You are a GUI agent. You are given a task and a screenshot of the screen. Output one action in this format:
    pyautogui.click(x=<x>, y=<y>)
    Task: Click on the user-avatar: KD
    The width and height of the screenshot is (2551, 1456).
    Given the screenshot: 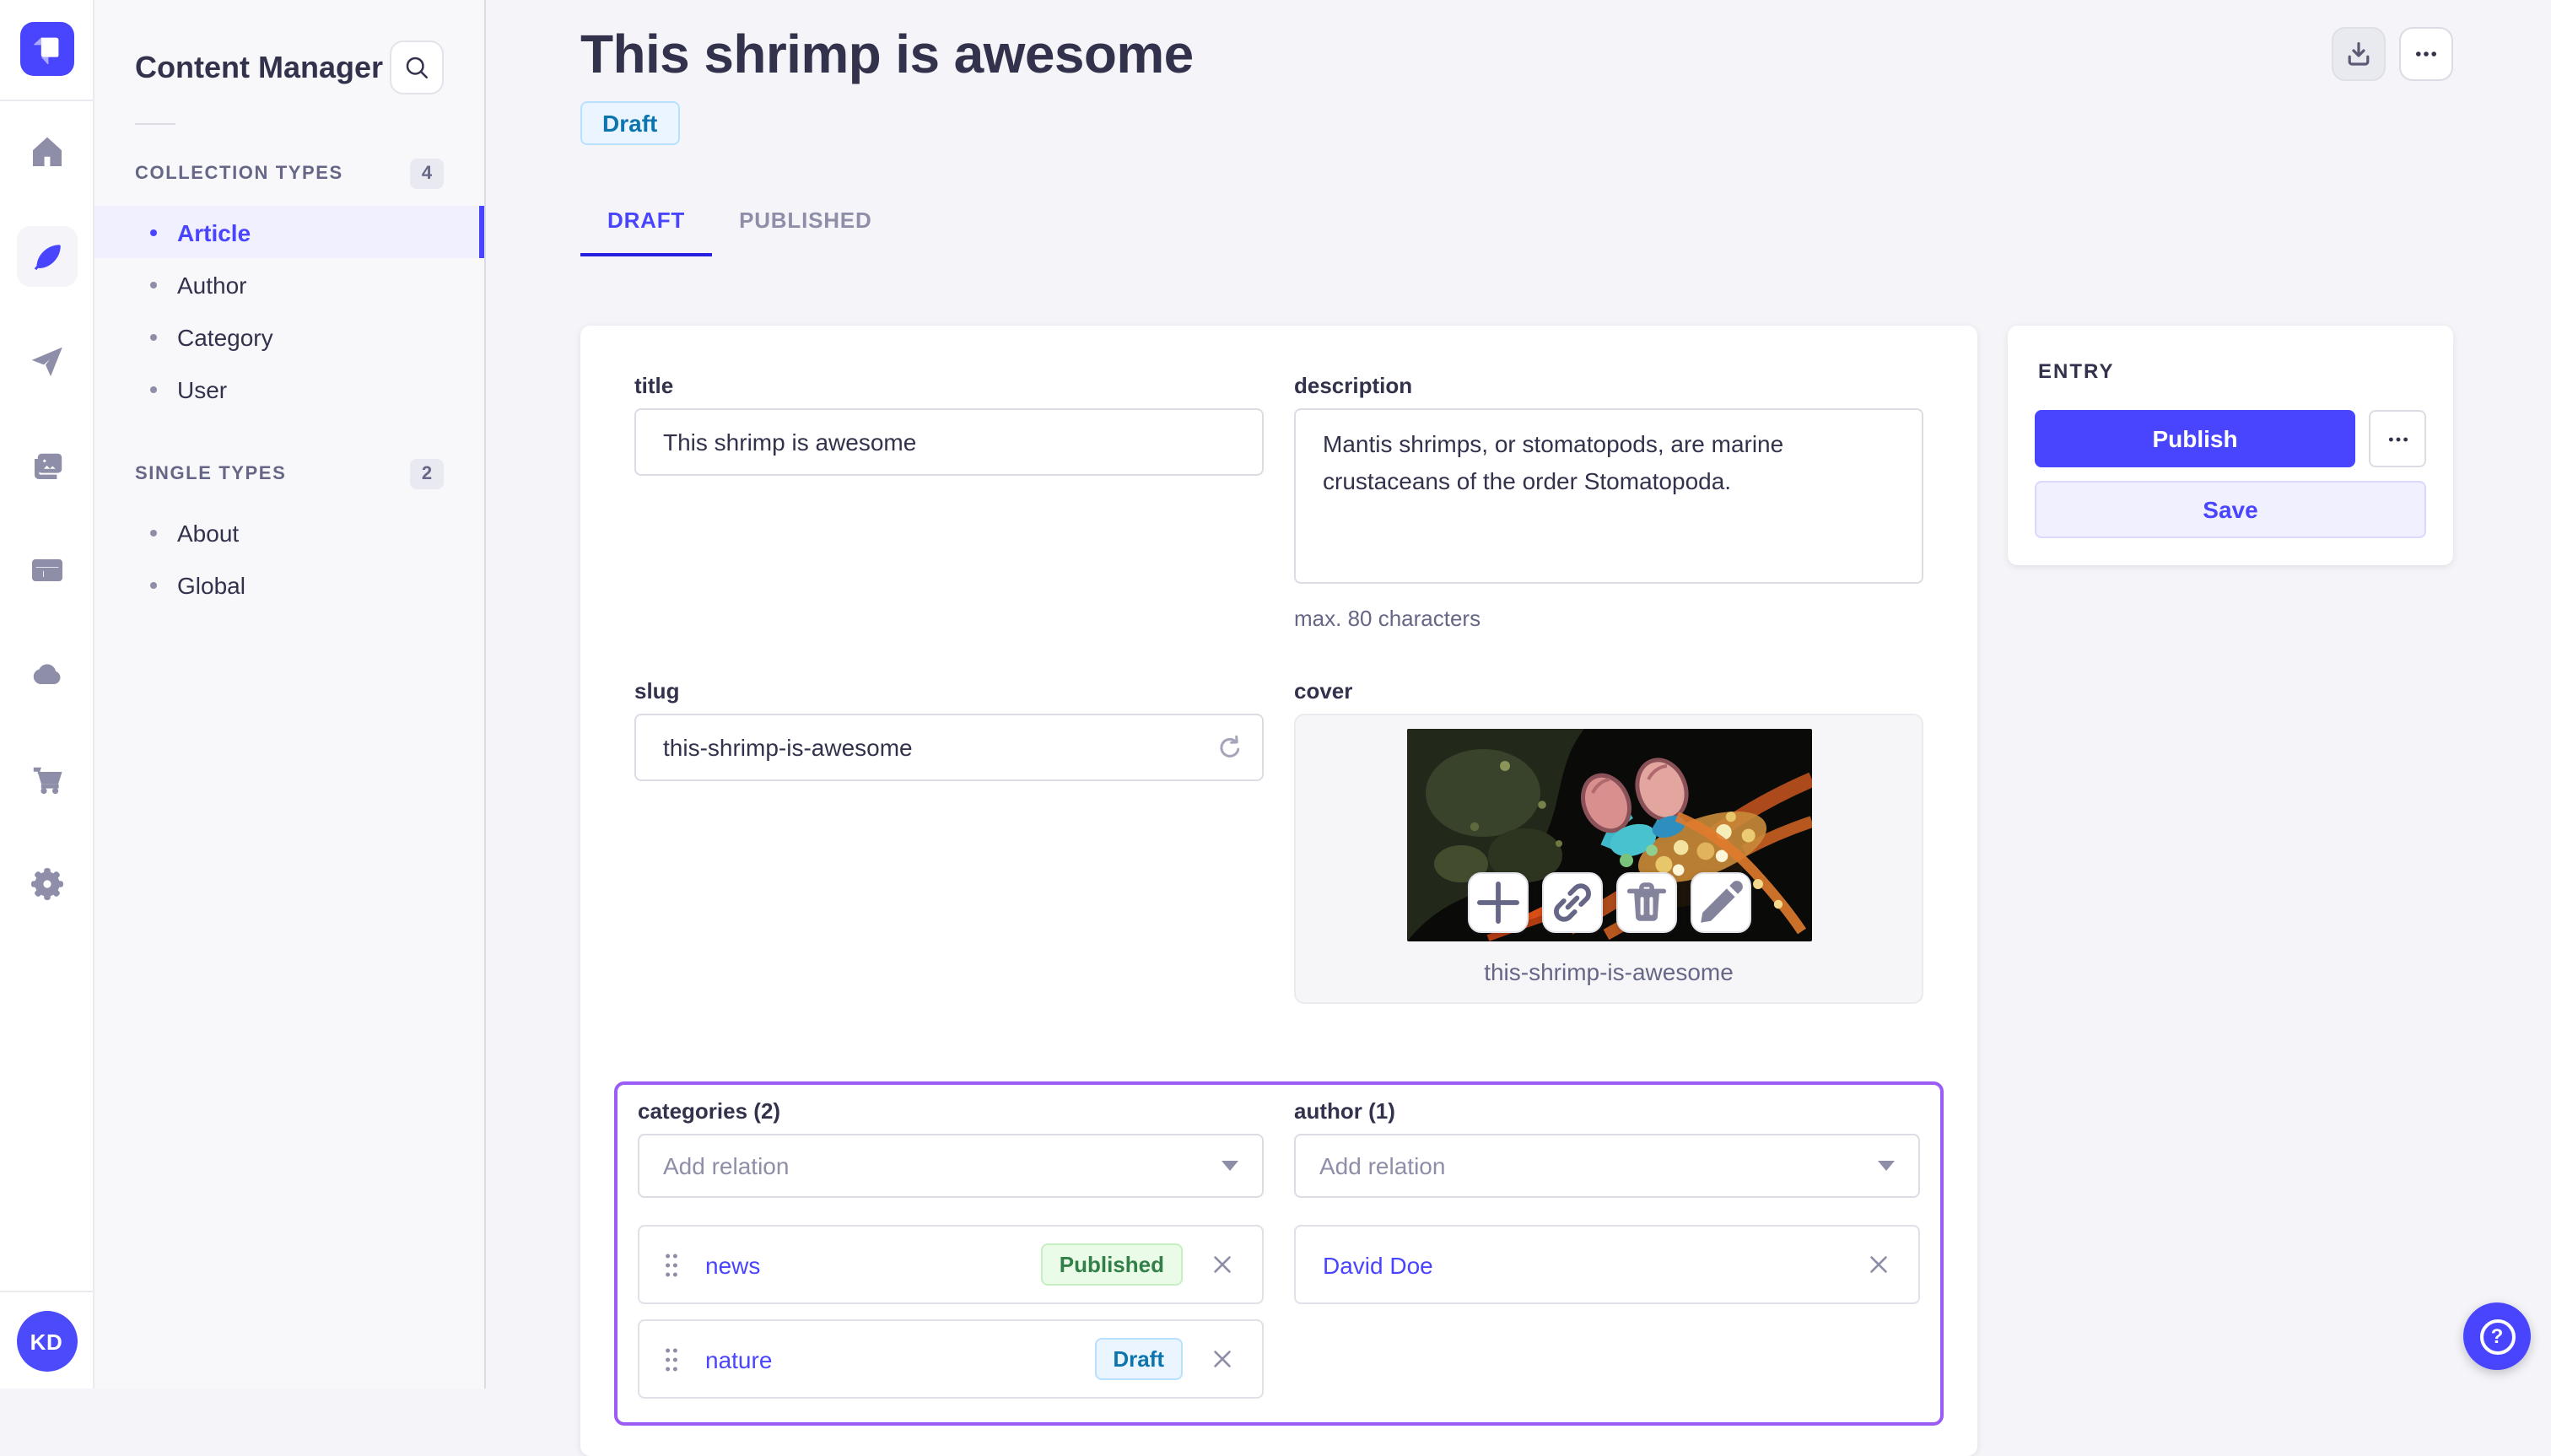 What is the action you would take?
    pyautogui.click(x=46, y=1341)
    